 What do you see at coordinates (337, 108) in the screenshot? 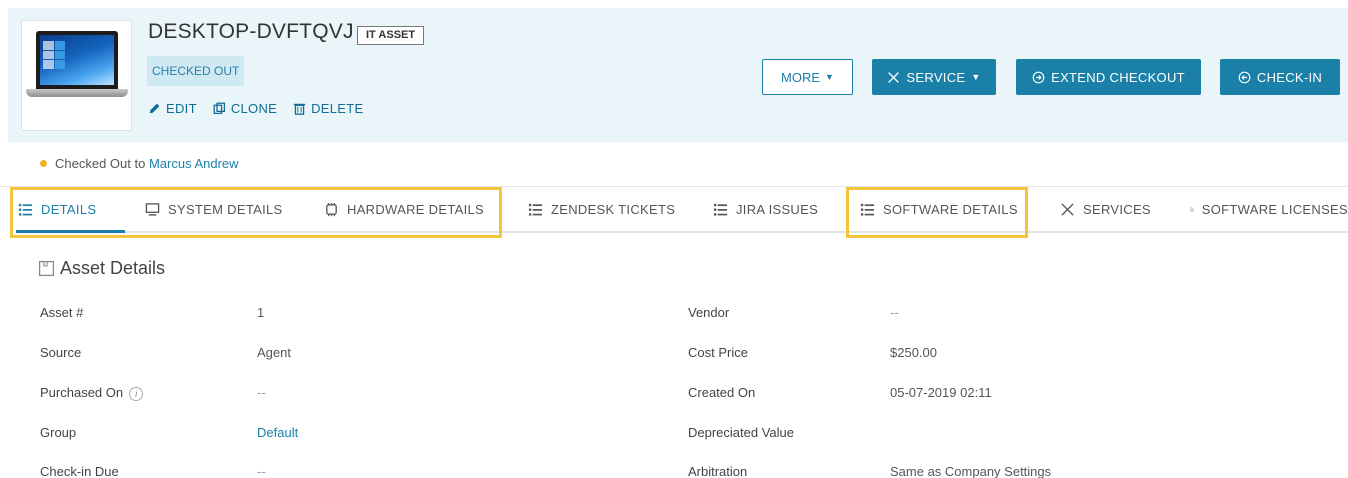
I see `delete-label: DELETE` at bounding box center [337, 108].